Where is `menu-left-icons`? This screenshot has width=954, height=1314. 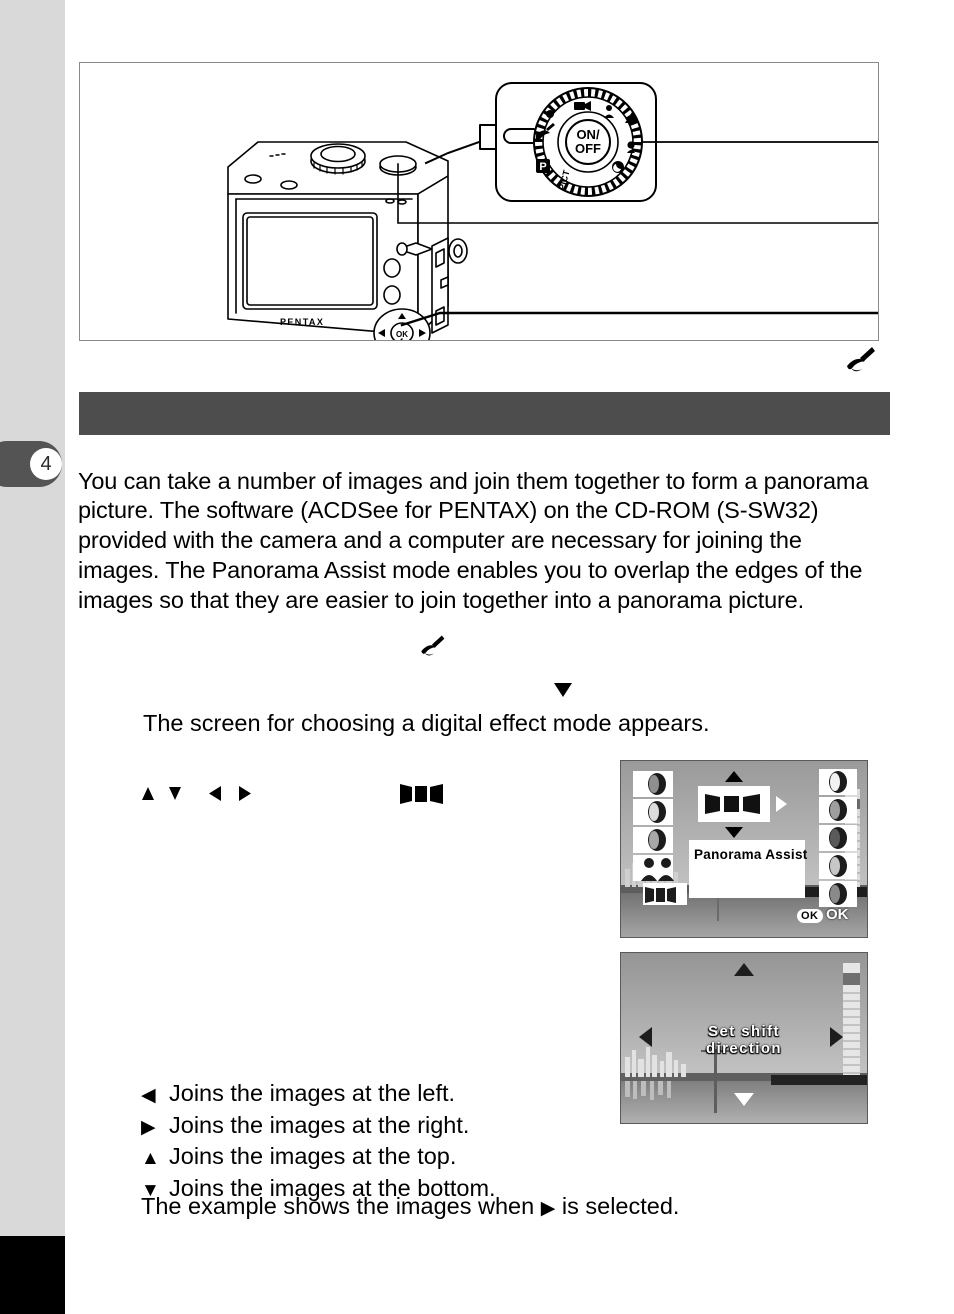
menu-left-icons is located at coordinates (658, 838).